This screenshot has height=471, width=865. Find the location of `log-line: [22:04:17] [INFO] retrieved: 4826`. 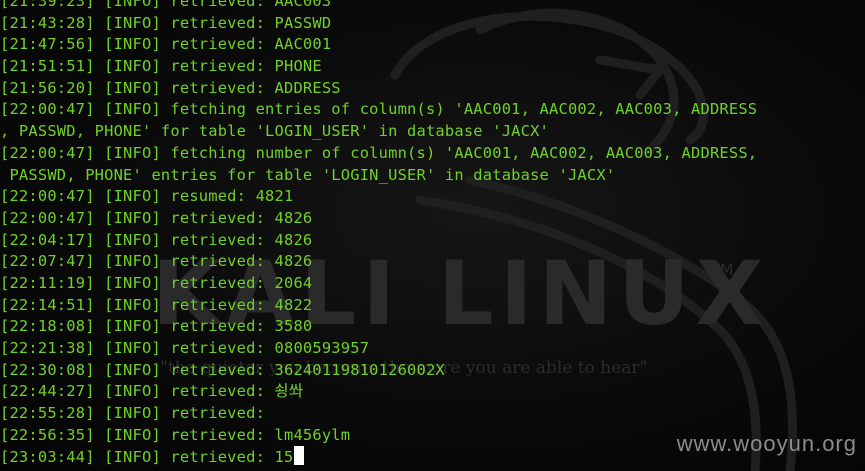

log-line: [22:04:17] [INFO] retrieved: 4826 is located at coordinates (156, 239).